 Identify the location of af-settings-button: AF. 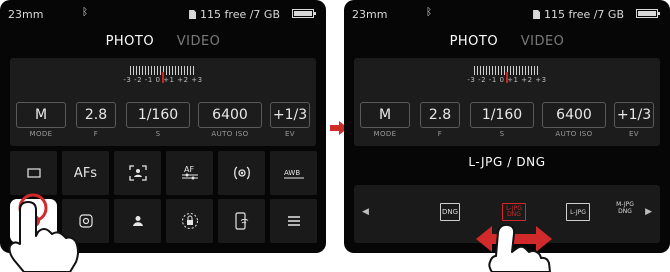
(189, 173).